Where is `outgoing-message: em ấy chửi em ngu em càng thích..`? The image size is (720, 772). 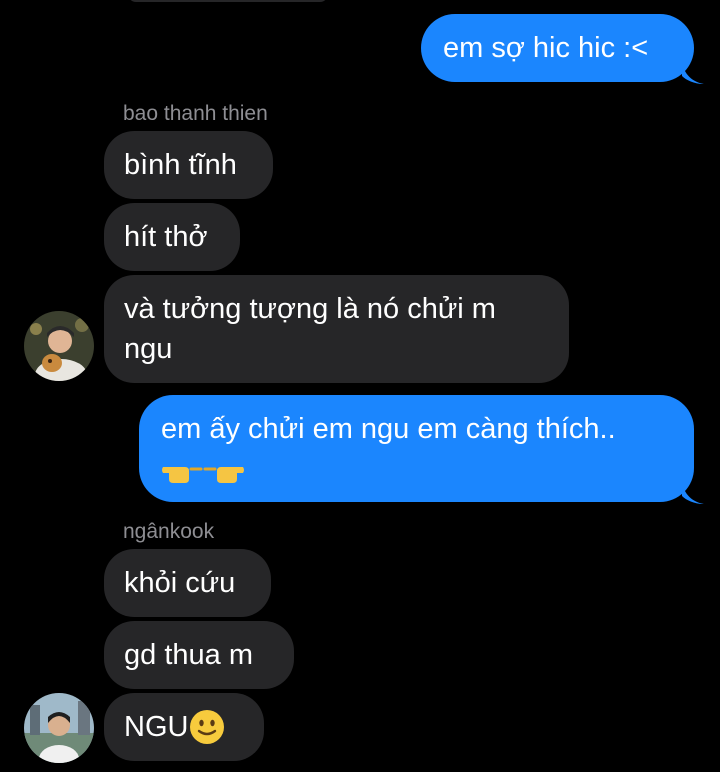
outgoing-message: em ấy chửi em ngu em càng thích.. is located at coordinates (416, 448).